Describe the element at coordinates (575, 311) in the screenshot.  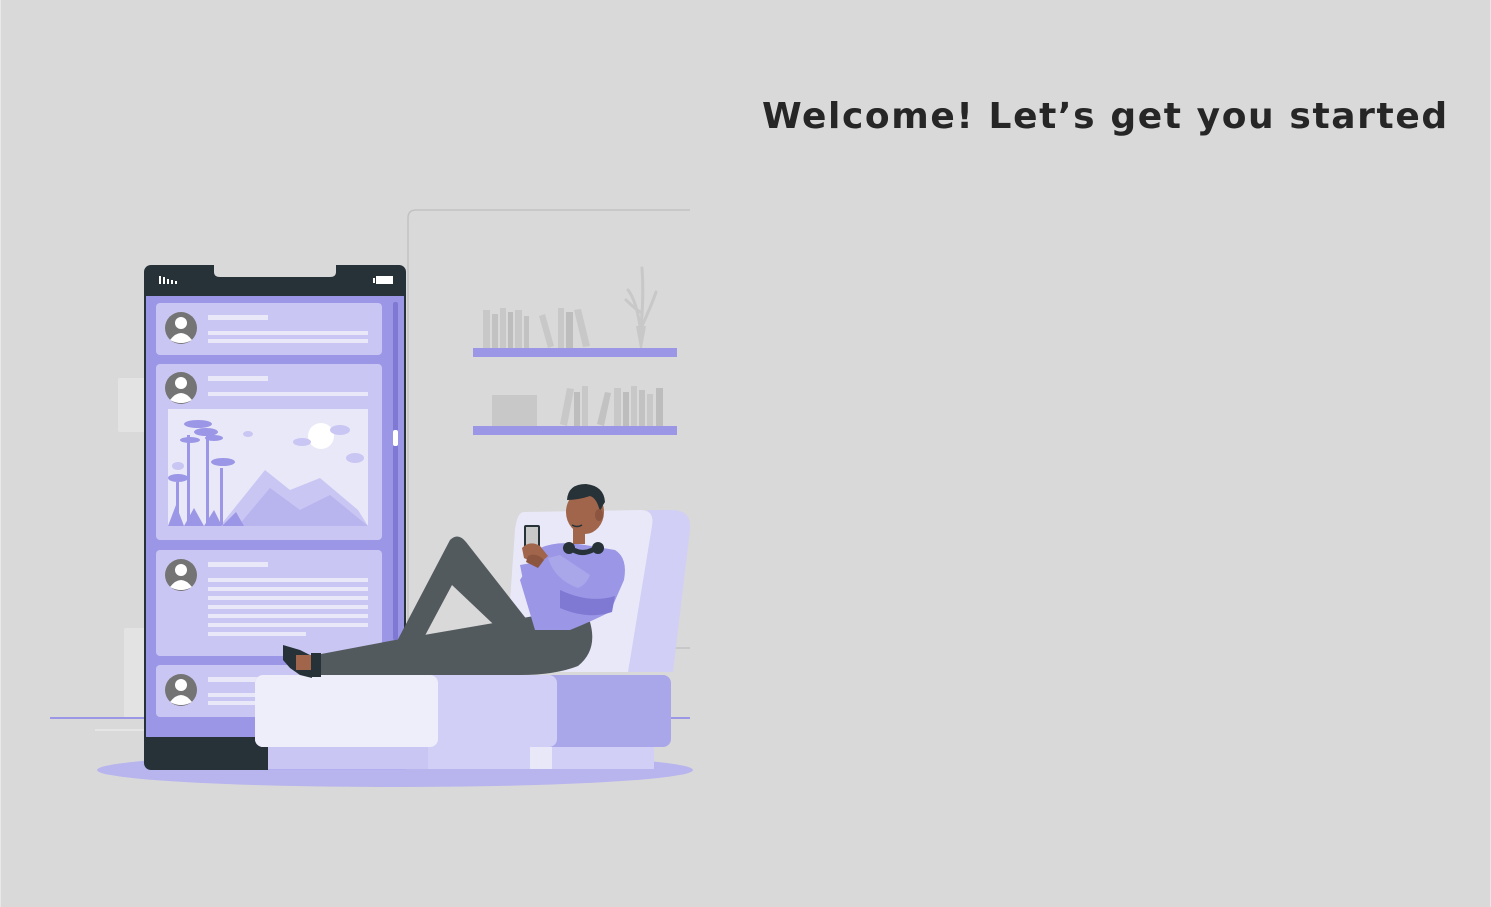
I see `upper-shelf` at that location.